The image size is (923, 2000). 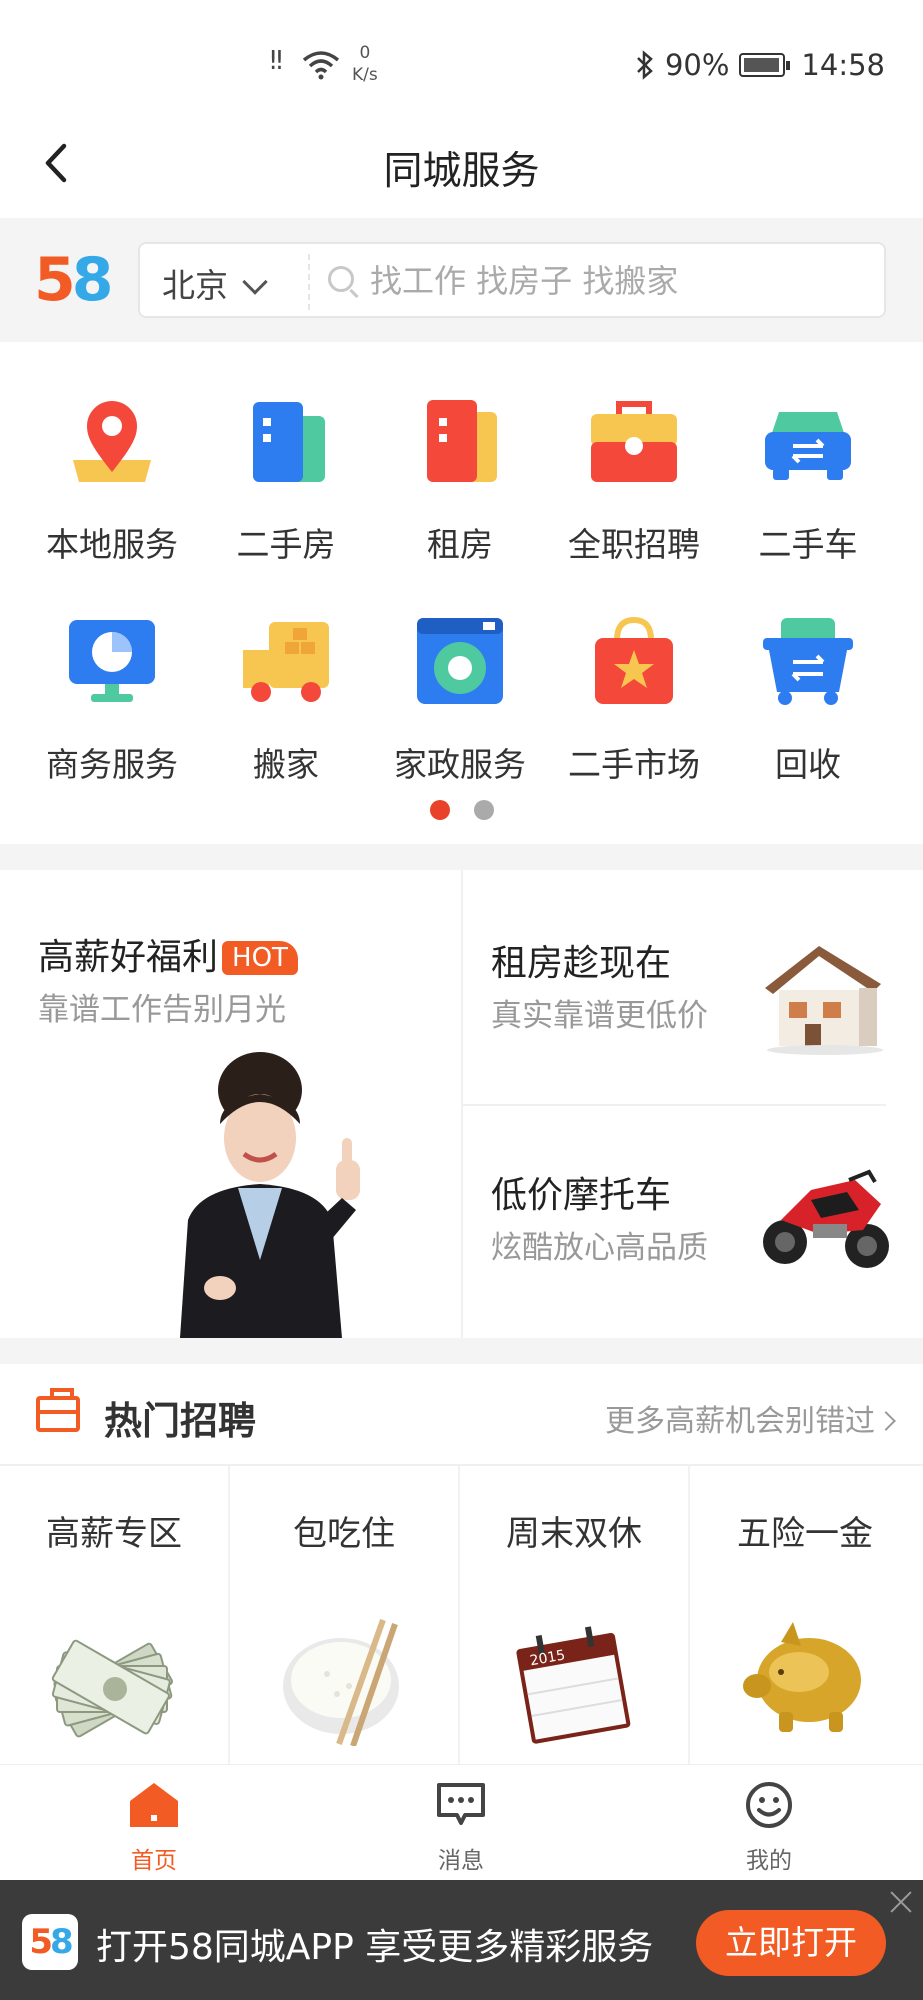 I want to click on open-app-banner: 58 打开58同城APP 享受更多精彩服务 立即打开, so click(x=461, y=1940).